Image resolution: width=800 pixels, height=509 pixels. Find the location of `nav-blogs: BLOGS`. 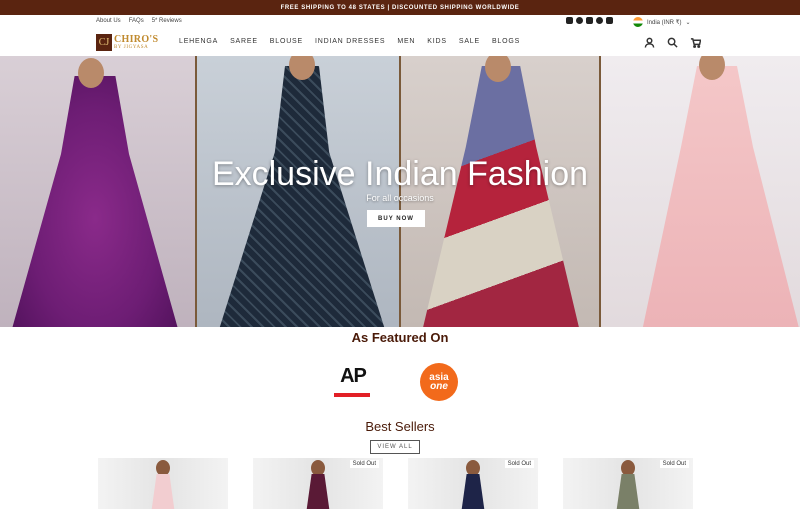

nav-blogs: BLOGS is located at coordinates (506, 41).